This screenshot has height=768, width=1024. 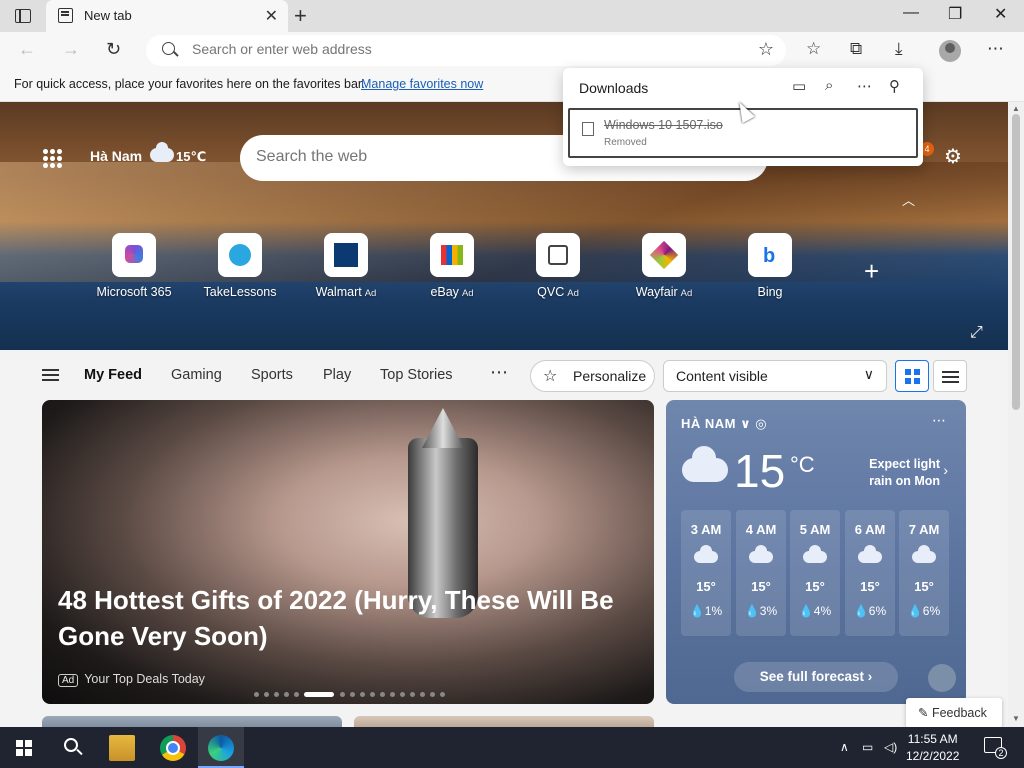 I want to click on web-search-input, so click(x=406, y=157).